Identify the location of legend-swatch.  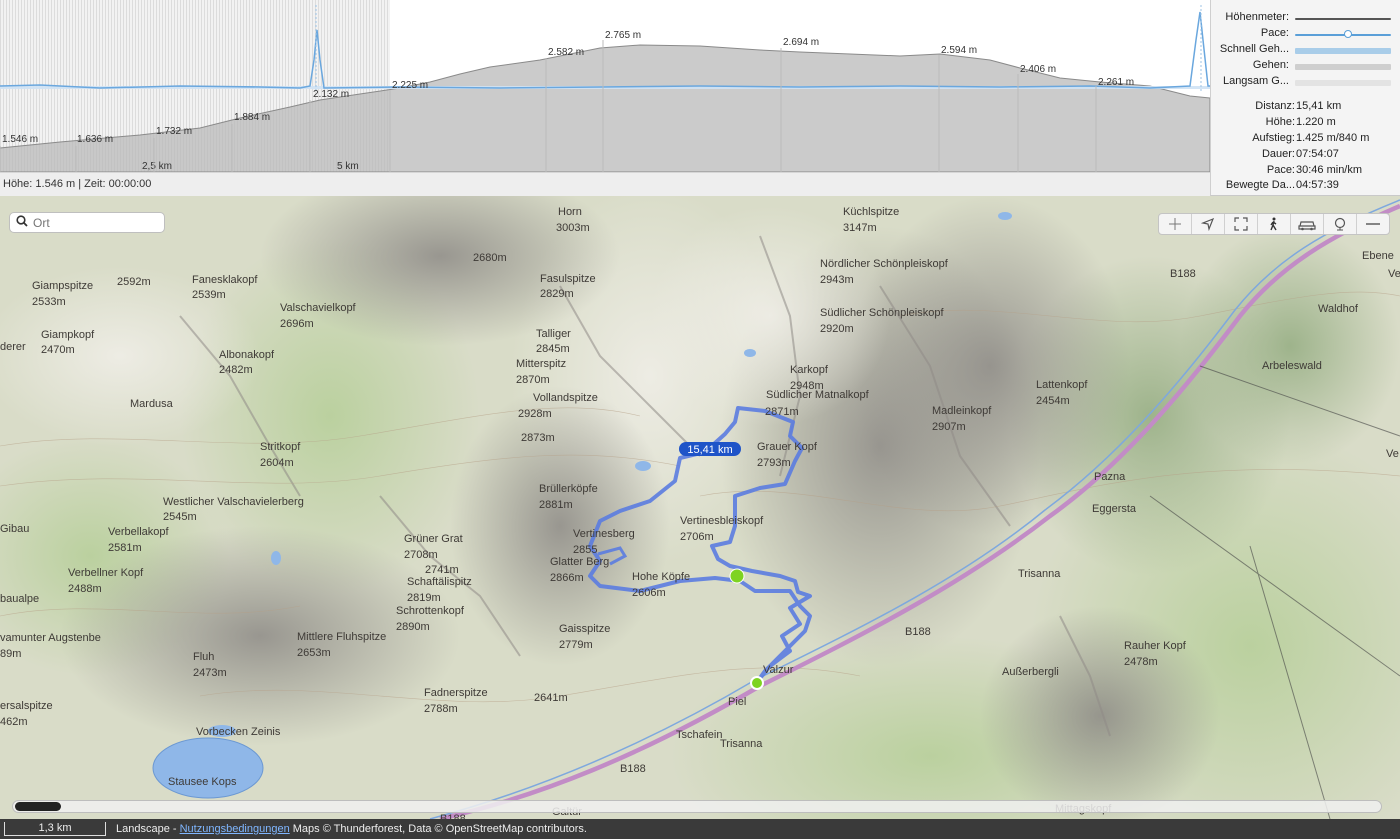
(1343, 67).